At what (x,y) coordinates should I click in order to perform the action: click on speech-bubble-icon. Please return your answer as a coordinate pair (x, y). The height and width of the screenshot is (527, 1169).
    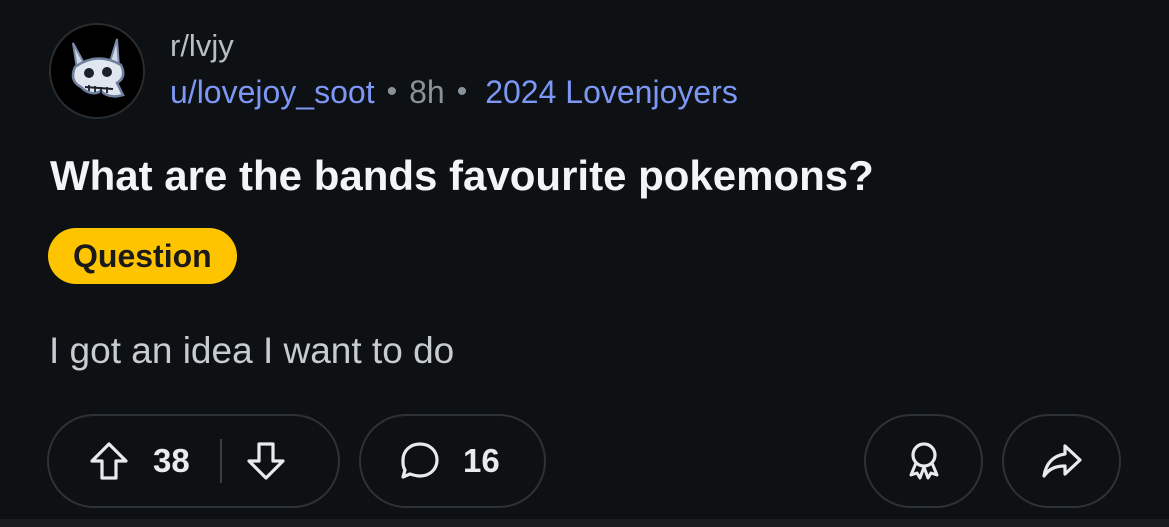
    Looking at the image, I should click on (420, 461).